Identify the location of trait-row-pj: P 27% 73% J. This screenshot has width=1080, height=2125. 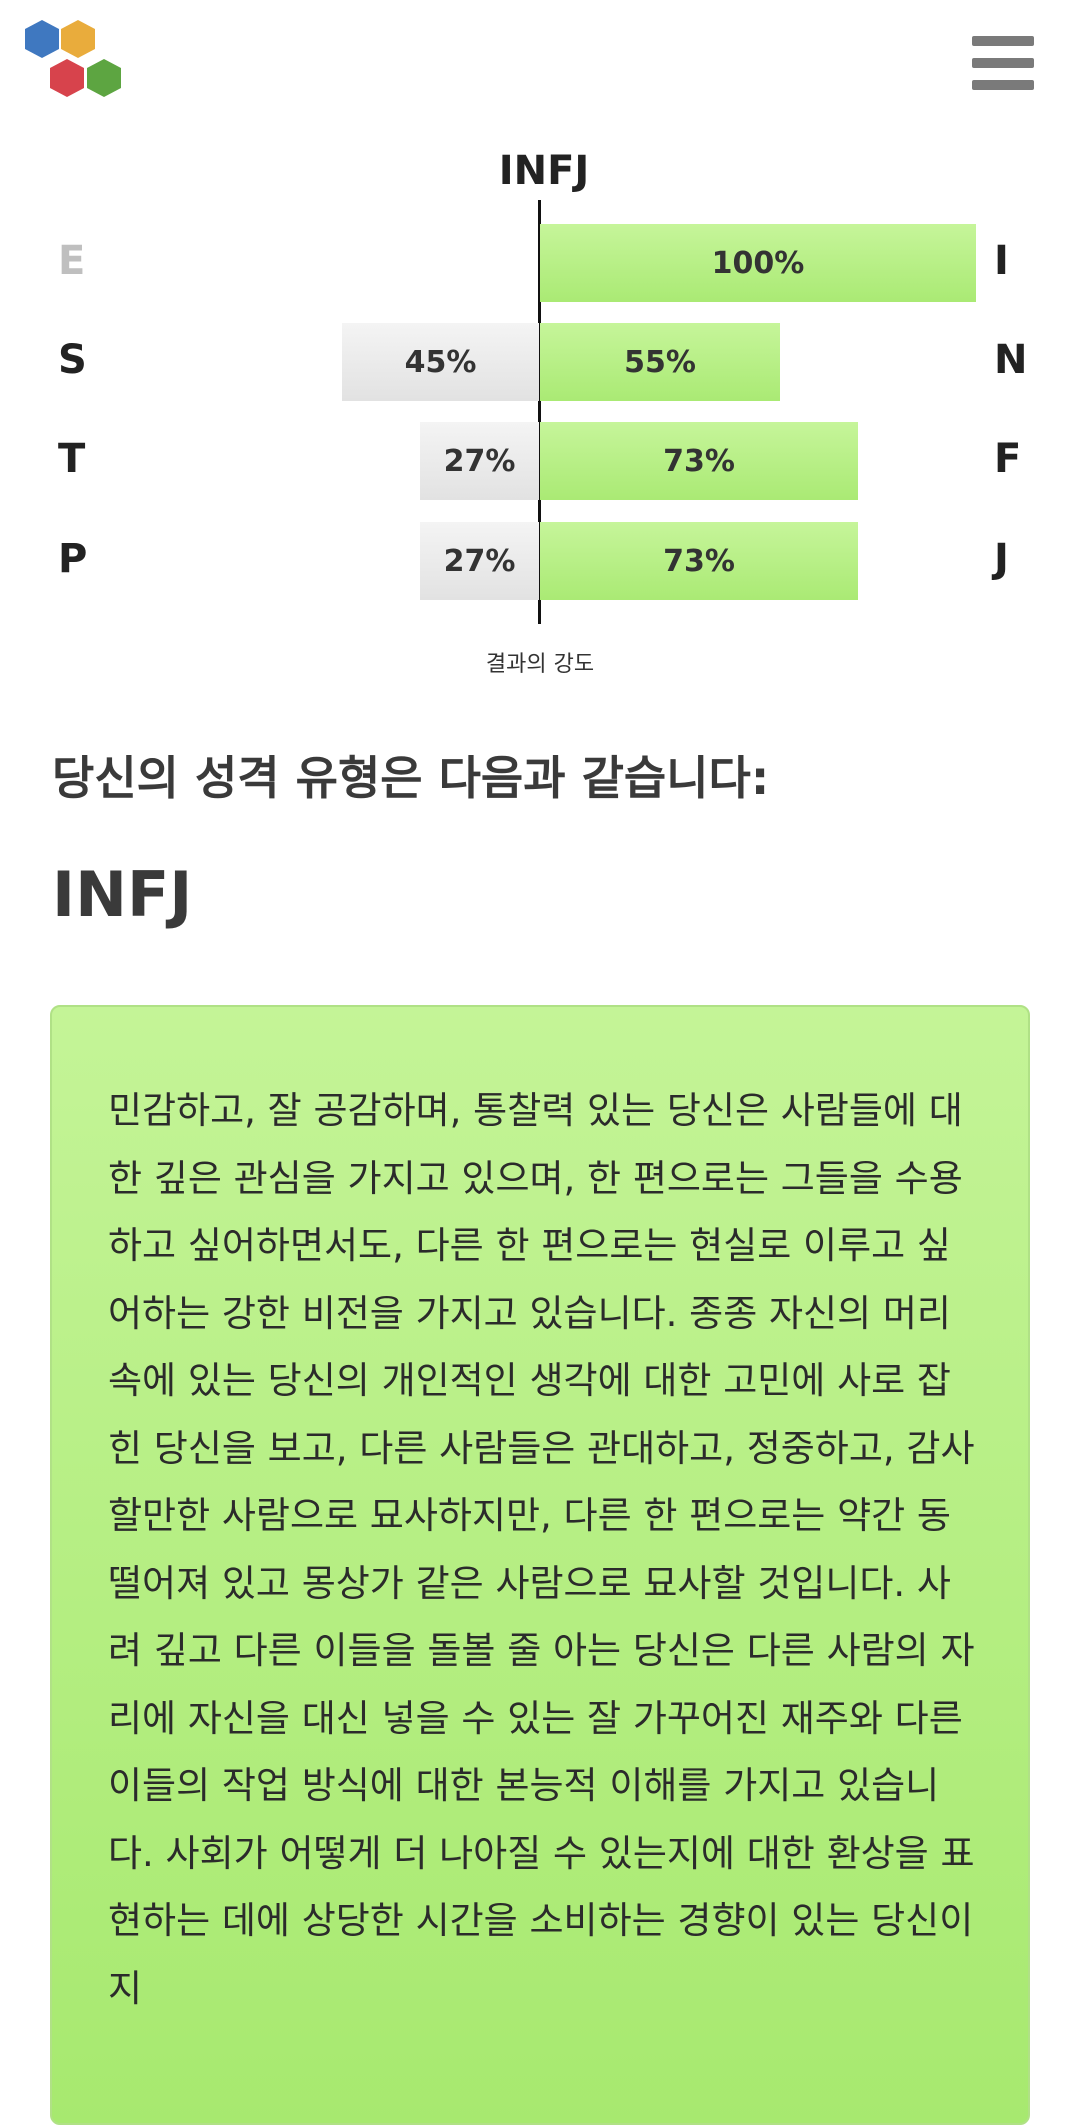
(540, 561).